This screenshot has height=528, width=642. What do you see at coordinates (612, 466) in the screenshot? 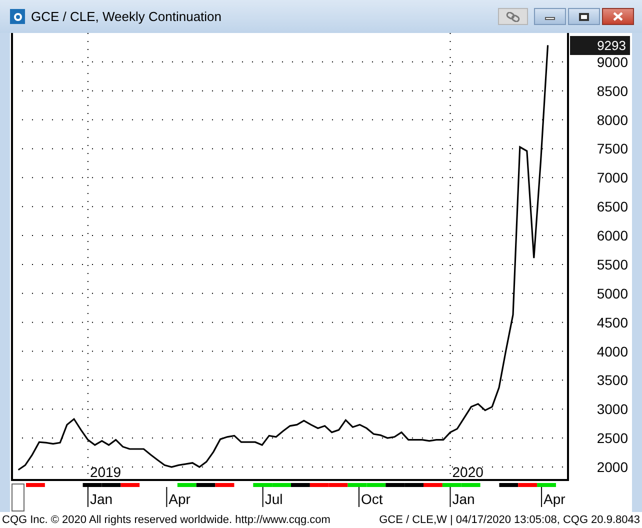
I see `y-axis-label: 2000` at bounding box center [612, 466].